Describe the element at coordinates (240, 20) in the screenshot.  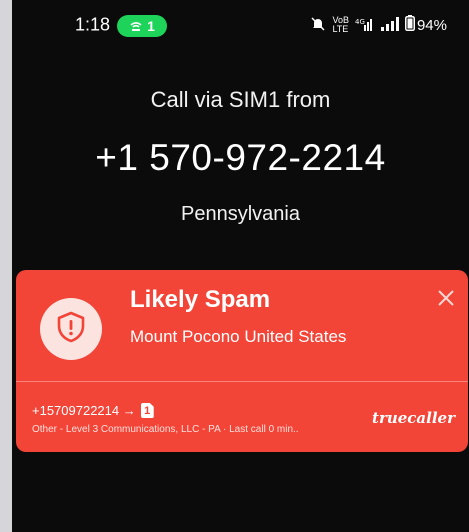
I see `status-bar: 1:18 1 VoB LTE 4G 94%` at that location.